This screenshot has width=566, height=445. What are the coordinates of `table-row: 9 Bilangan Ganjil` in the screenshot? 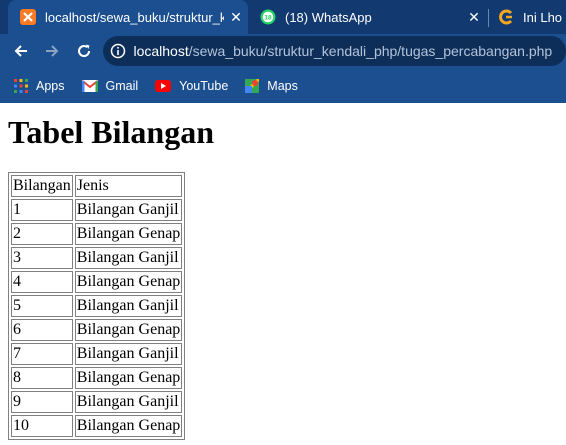 It's located at (97, 402).